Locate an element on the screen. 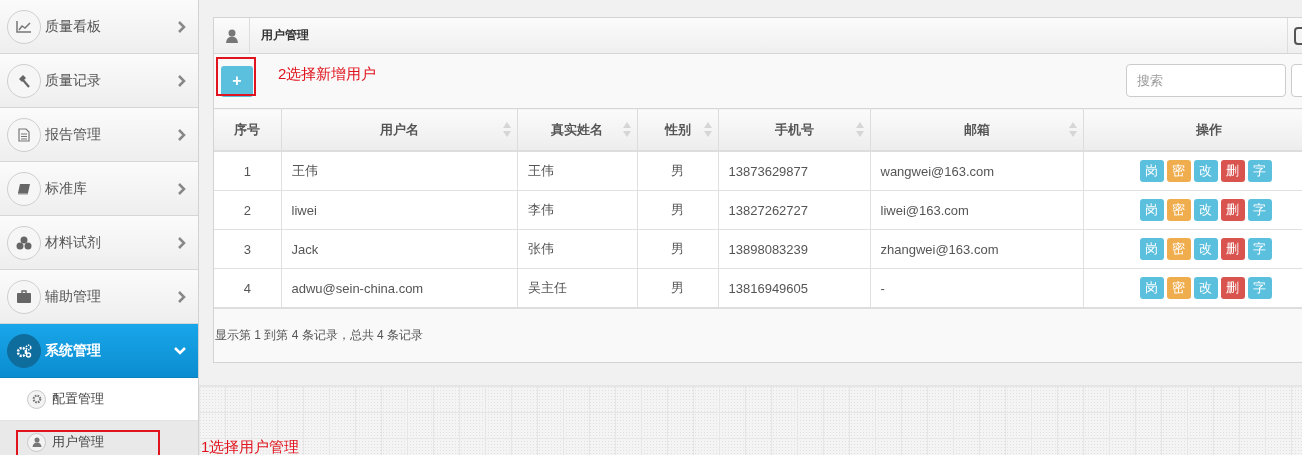  sidebar-item: 质量看板 is located at coordinates (99, 27).